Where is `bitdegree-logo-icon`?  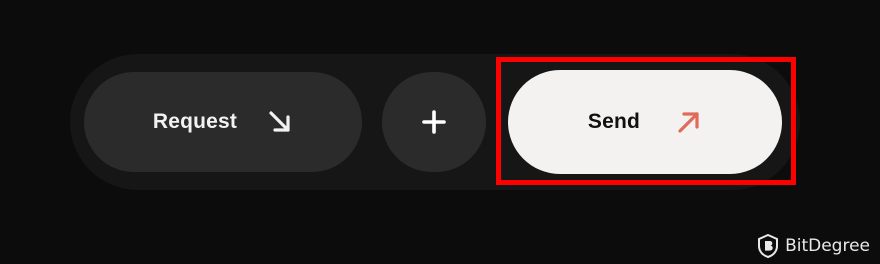
bitdegree-logo-icon is located at coordinates (768, 246).